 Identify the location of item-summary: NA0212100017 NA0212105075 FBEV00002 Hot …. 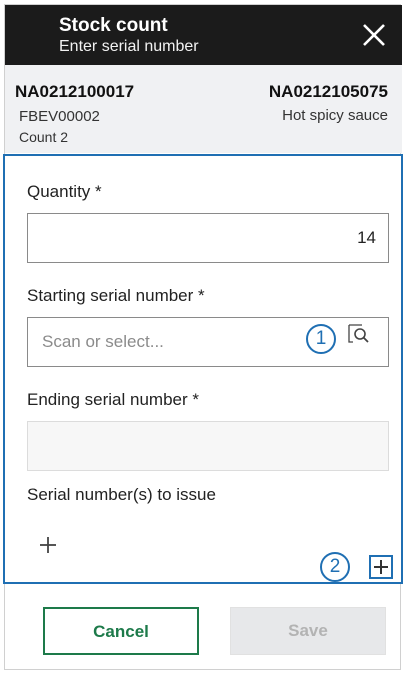
(203, 109).